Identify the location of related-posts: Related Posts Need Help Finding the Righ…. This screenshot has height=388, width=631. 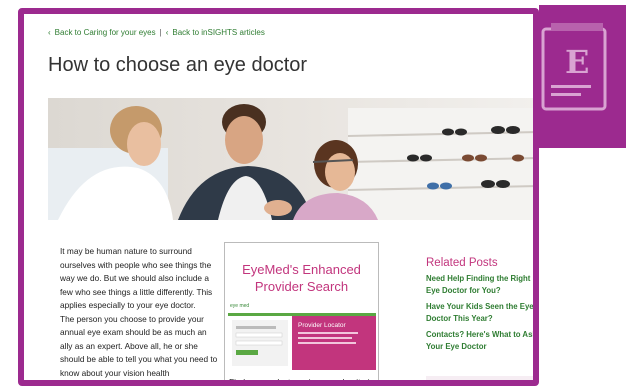
(479, 307).